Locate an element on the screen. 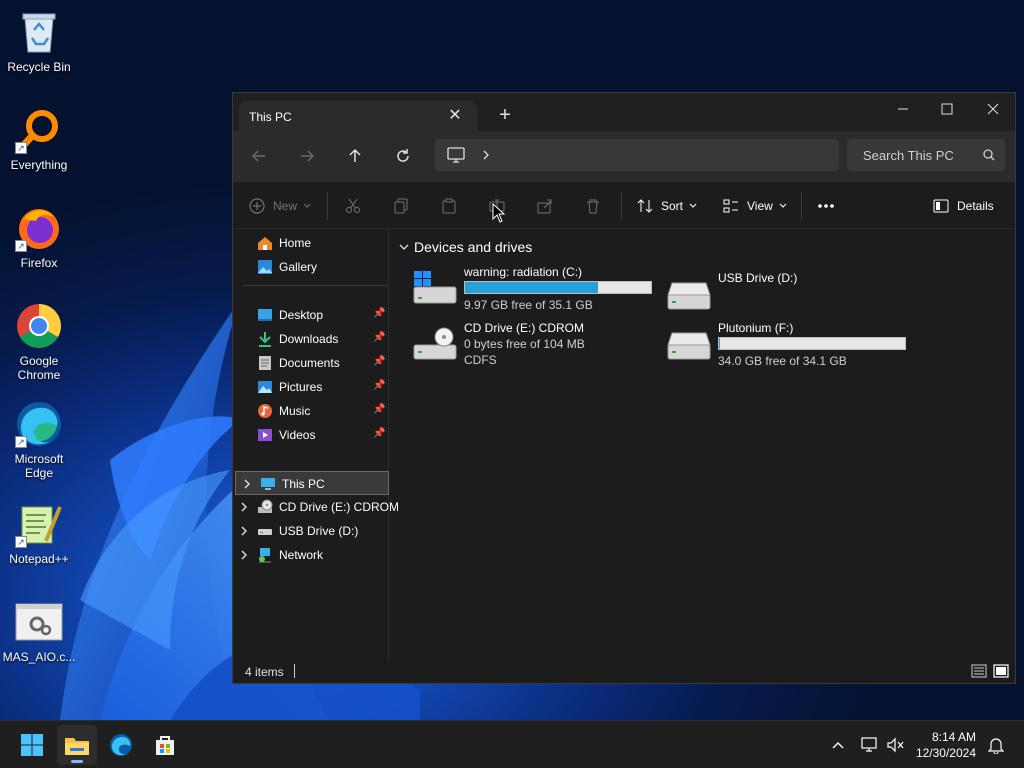  taskbar-store is located at coordinates (165, 745).